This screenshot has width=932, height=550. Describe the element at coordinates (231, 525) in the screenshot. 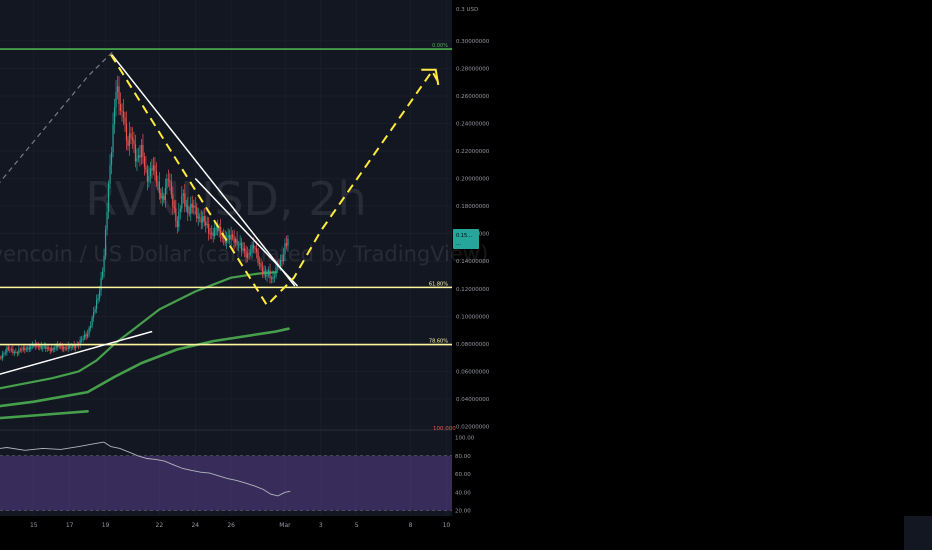

I see `date-tick-label: 26` at that location.